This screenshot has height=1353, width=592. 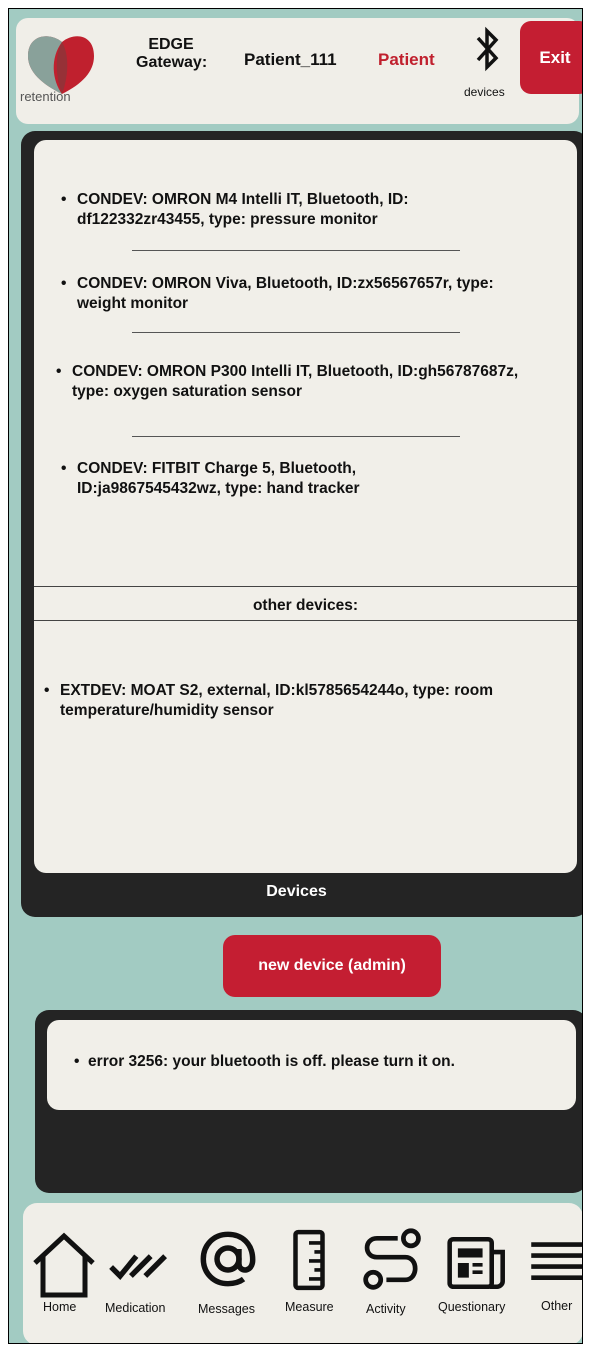 What do you see at coordinates (60, 1307) in the screenshot?
I see `nav-label: Home` at bounding box center [60, 1307].